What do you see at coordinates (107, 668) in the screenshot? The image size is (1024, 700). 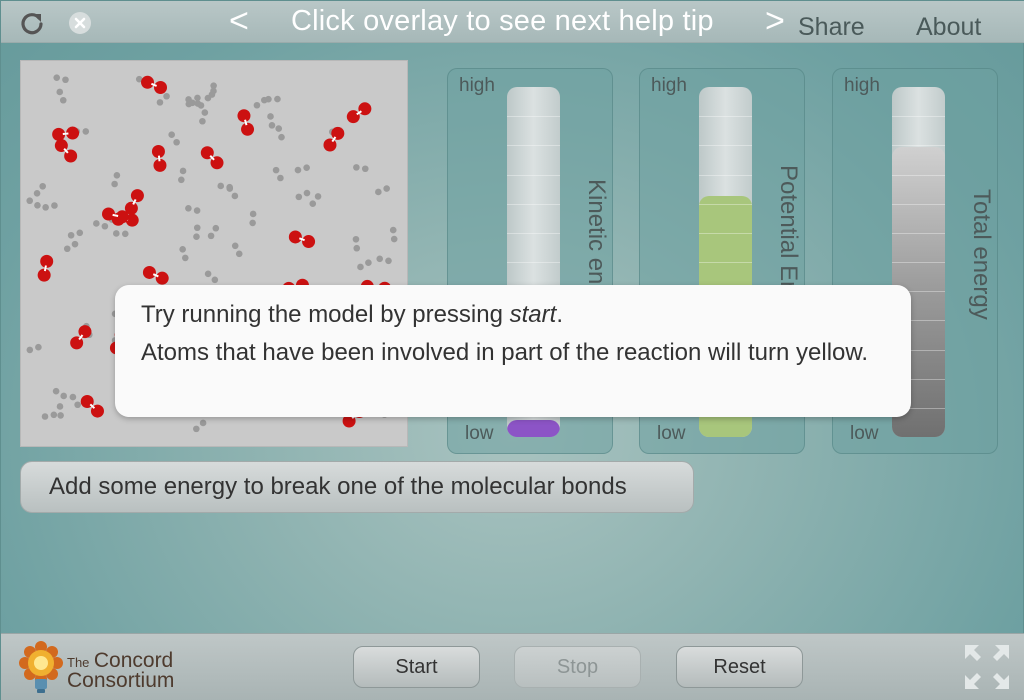 I see `concord-consortium-logo: The Concord Consortium` at bounding box center [107, 668].